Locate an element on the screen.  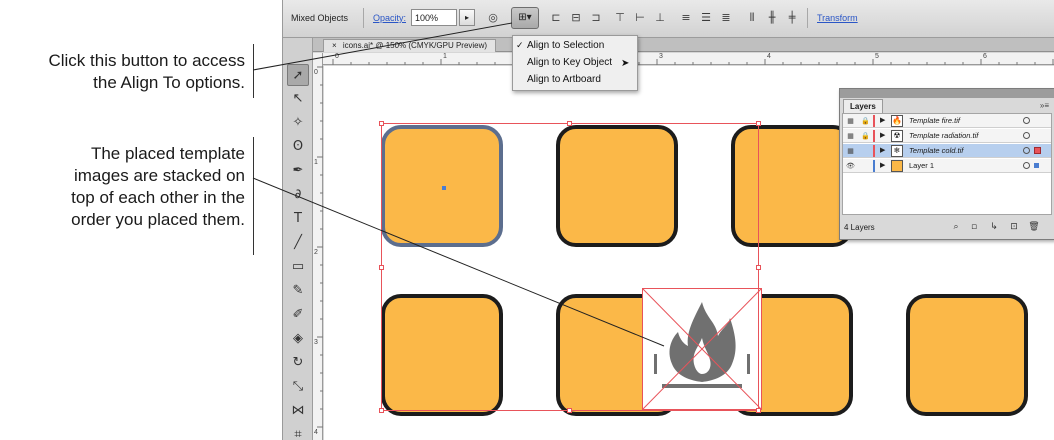
menu-item-align-to-key-object: Align to Key Object ➤ is located at coordinates (575, 63).